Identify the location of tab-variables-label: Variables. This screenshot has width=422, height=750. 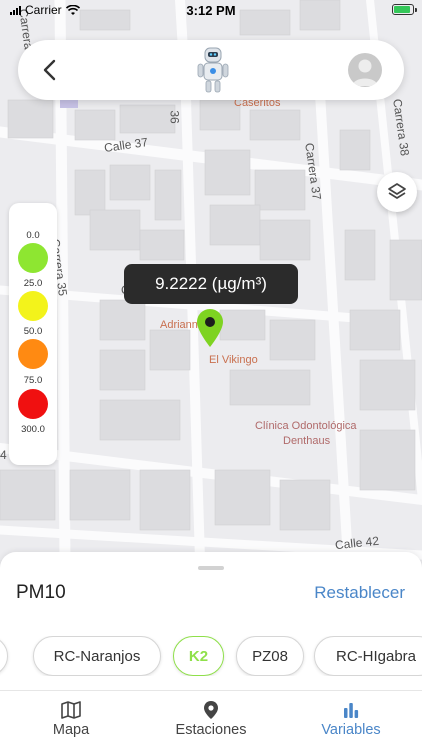
(351, 730).